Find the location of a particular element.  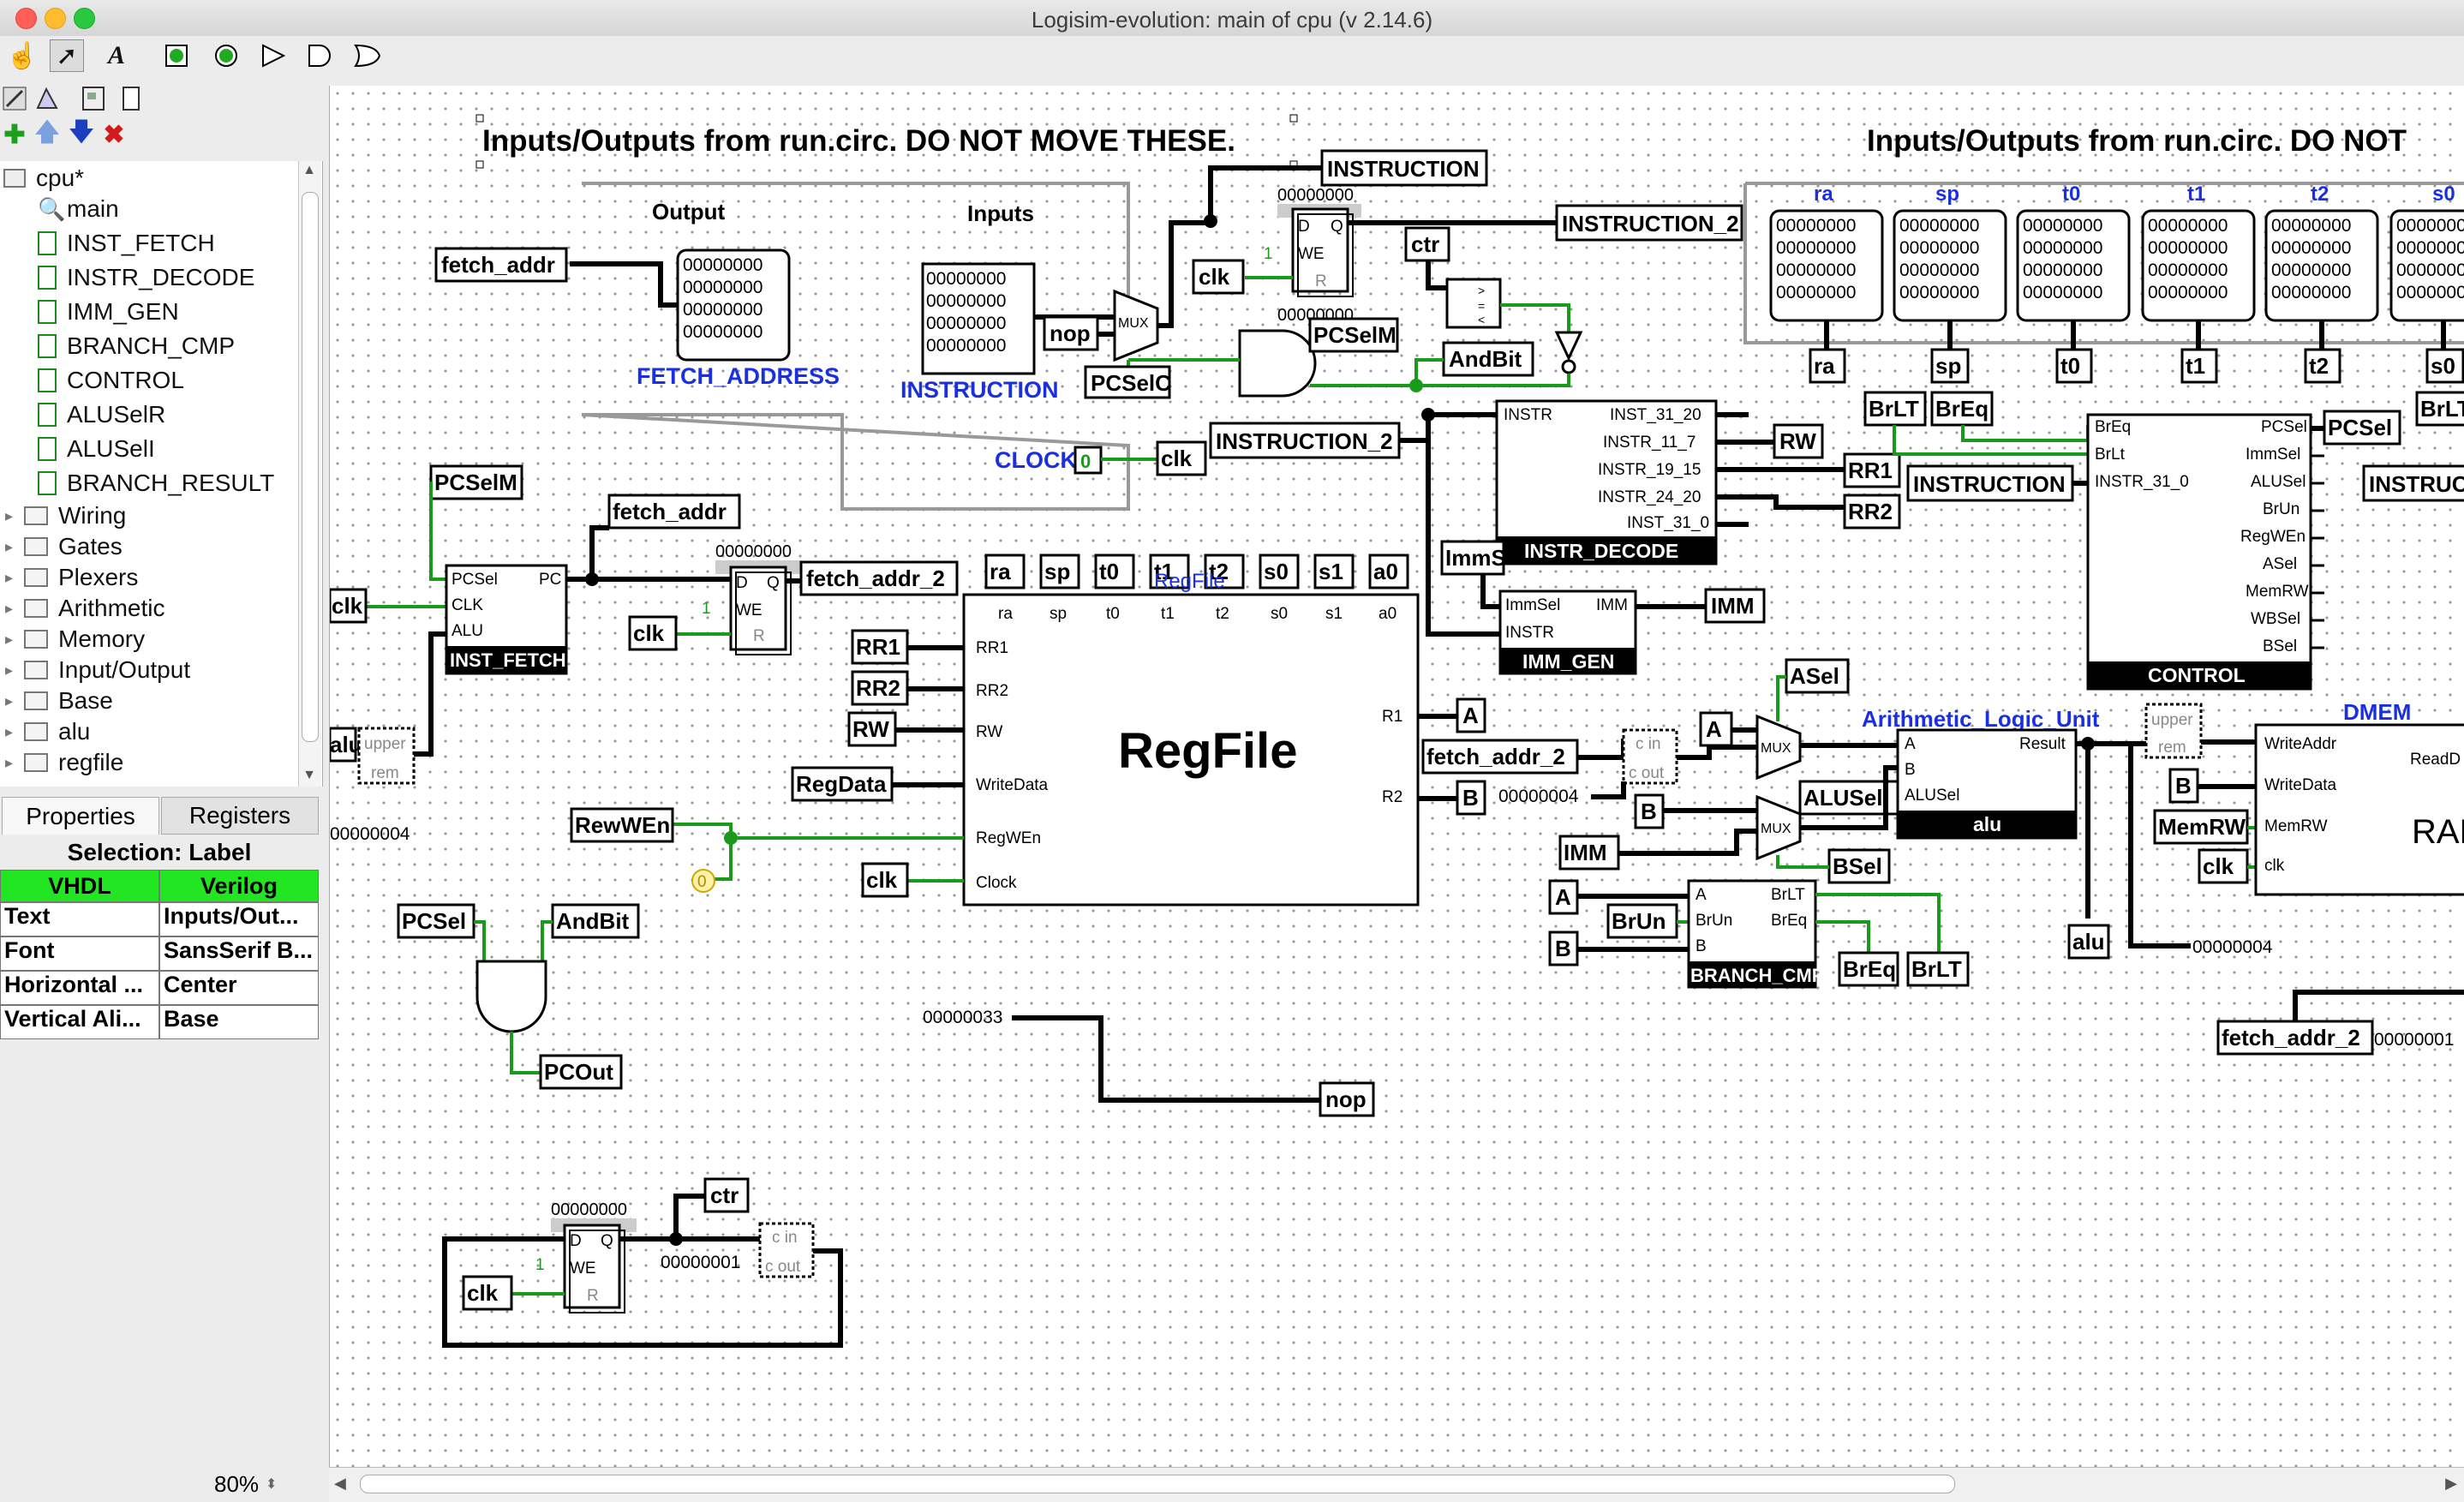

tree-item-instr-decode: INSTR_DECODE is located at coordinates (146, 277).